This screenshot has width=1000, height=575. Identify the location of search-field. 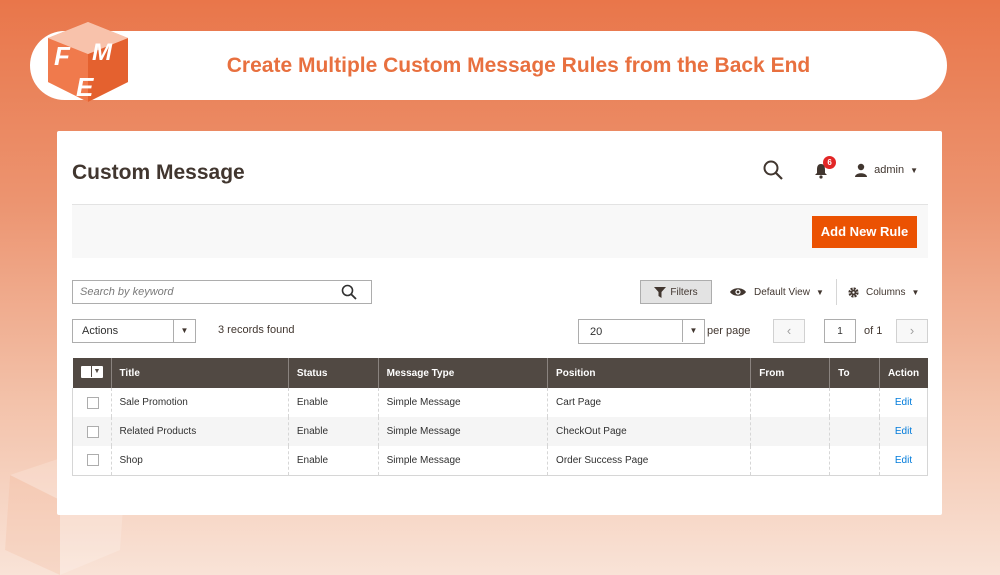
(222, 292).